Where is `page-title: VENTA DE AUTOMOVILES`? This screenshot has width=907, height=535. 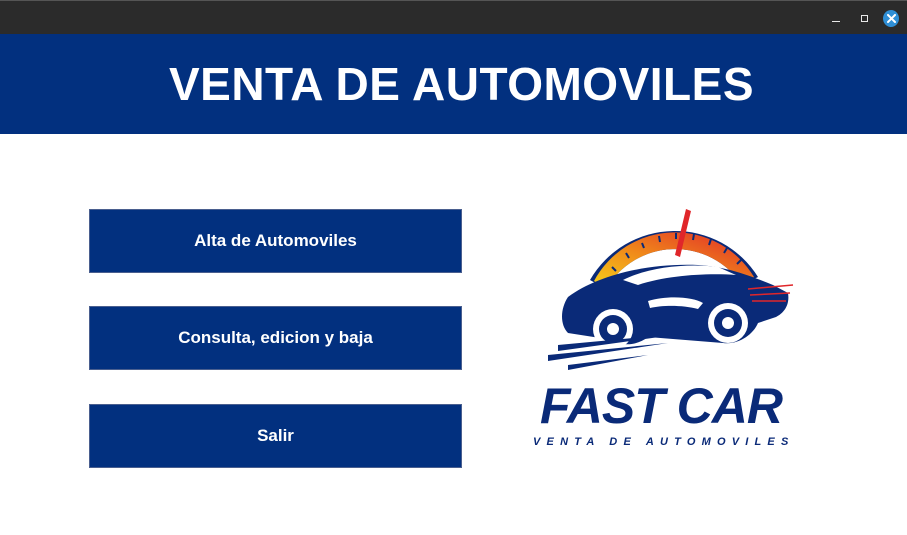
page-title: VENTA DE AUTOMOVILES is located at coordinates (461, 84).